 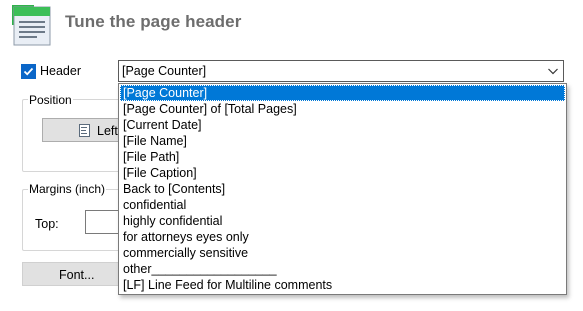 I want to click on dropdown-item: [LF] Line Feed for Multiline comments, so click(x=342, y=285).